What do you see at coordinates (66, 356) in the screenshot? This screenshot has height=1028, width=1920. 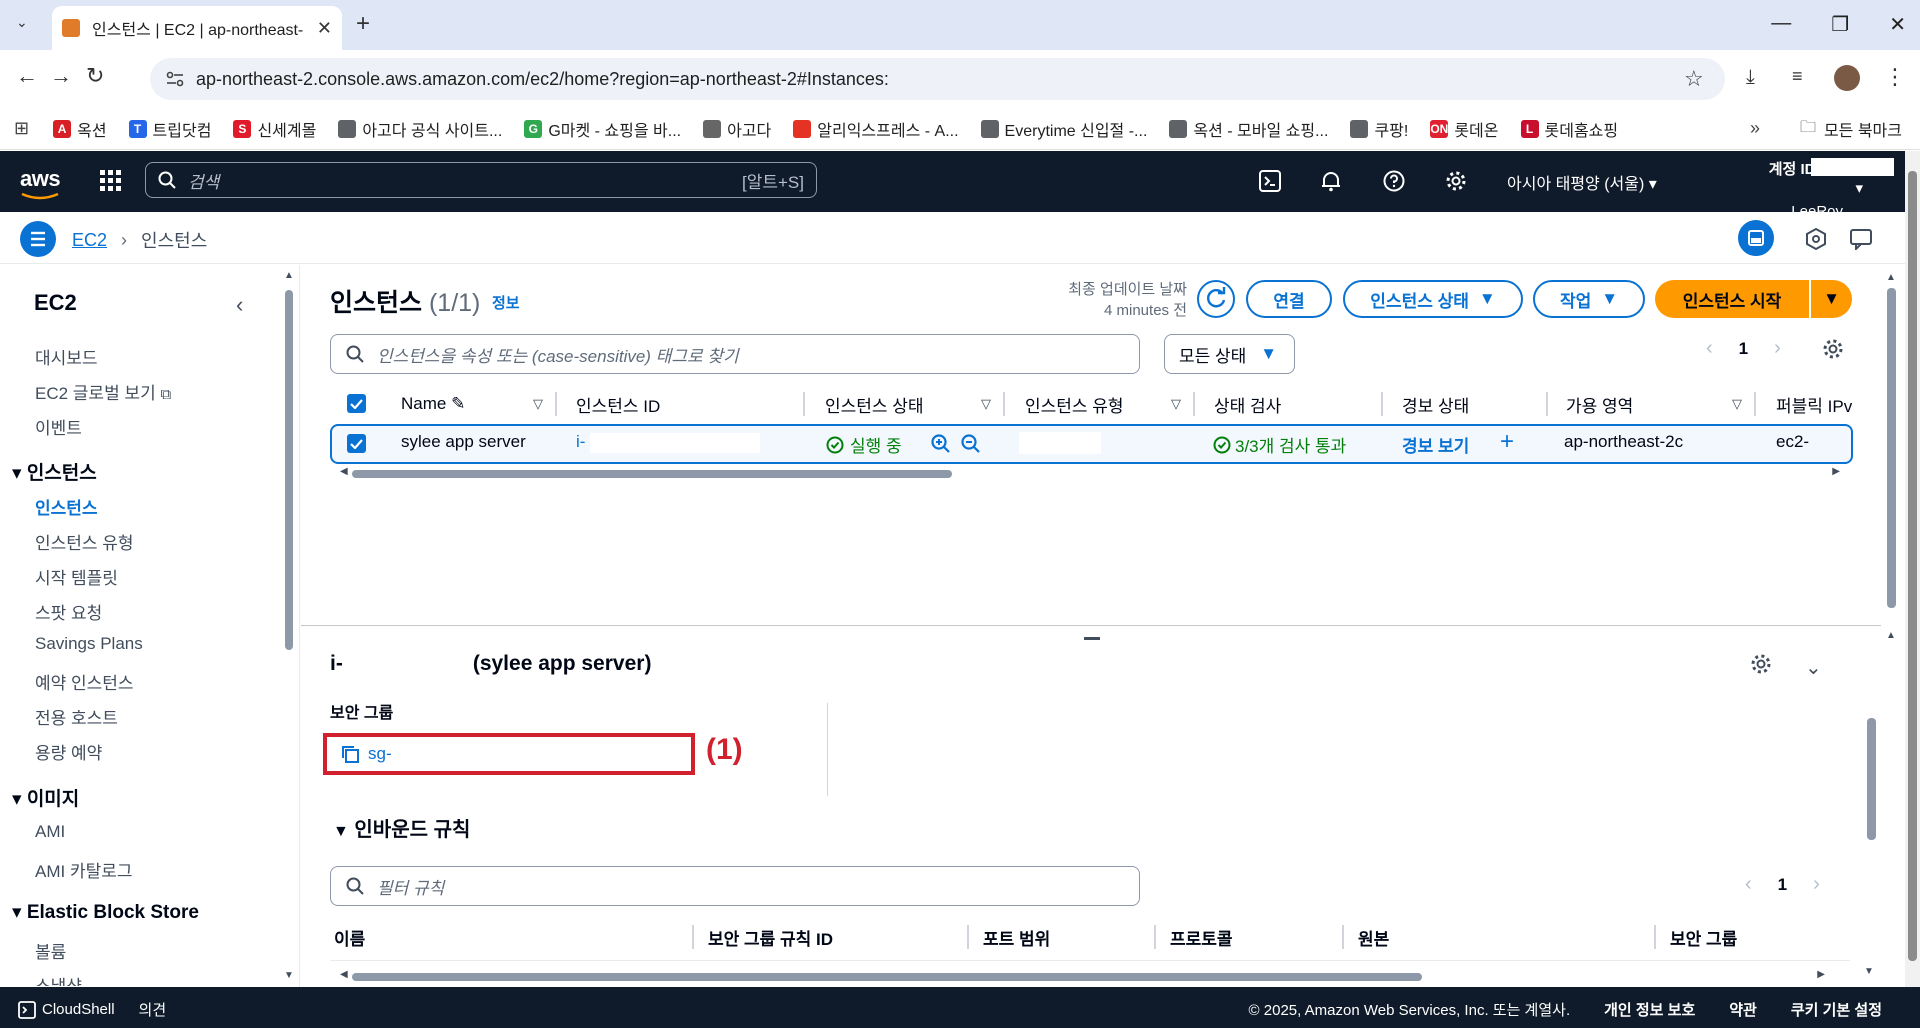 I see `sidebar-item-dashboard: 대시보드` at bounding box center [66, 356].